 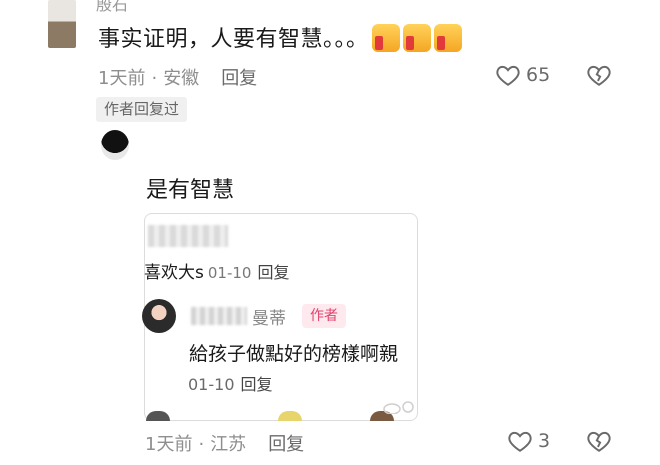 I want to click on like-count: 65, so click(x=538, y=75).